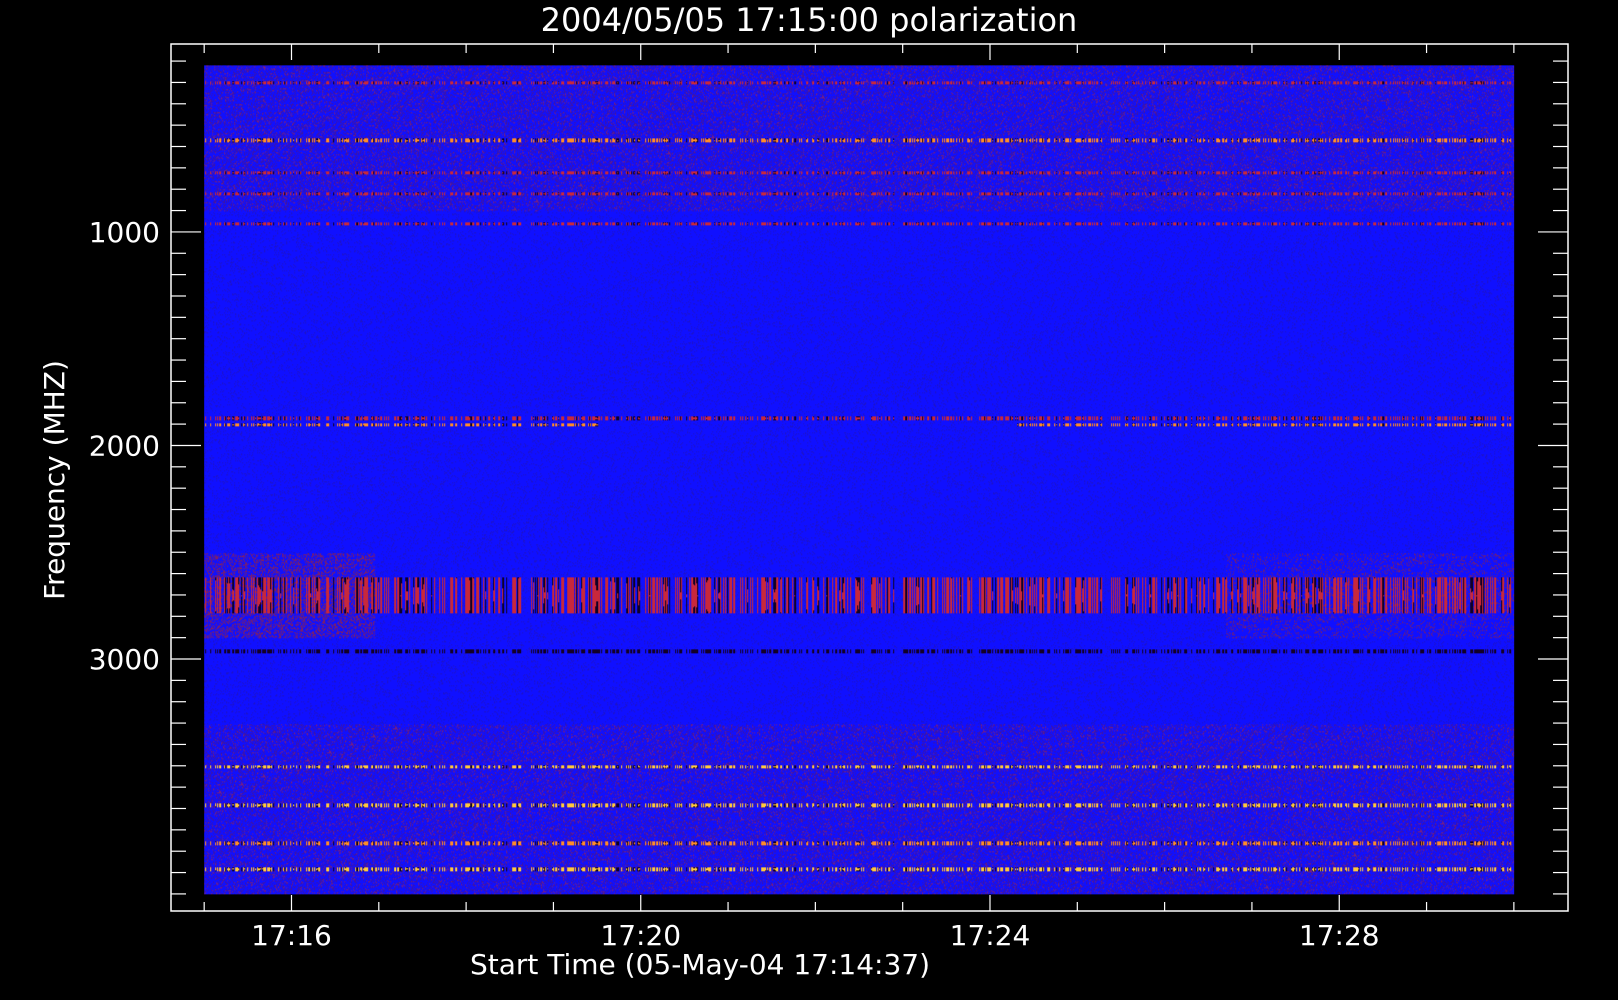  I want to click on chart-title: 2004/05/05 17:15:00 polarization, so click(809, 20).